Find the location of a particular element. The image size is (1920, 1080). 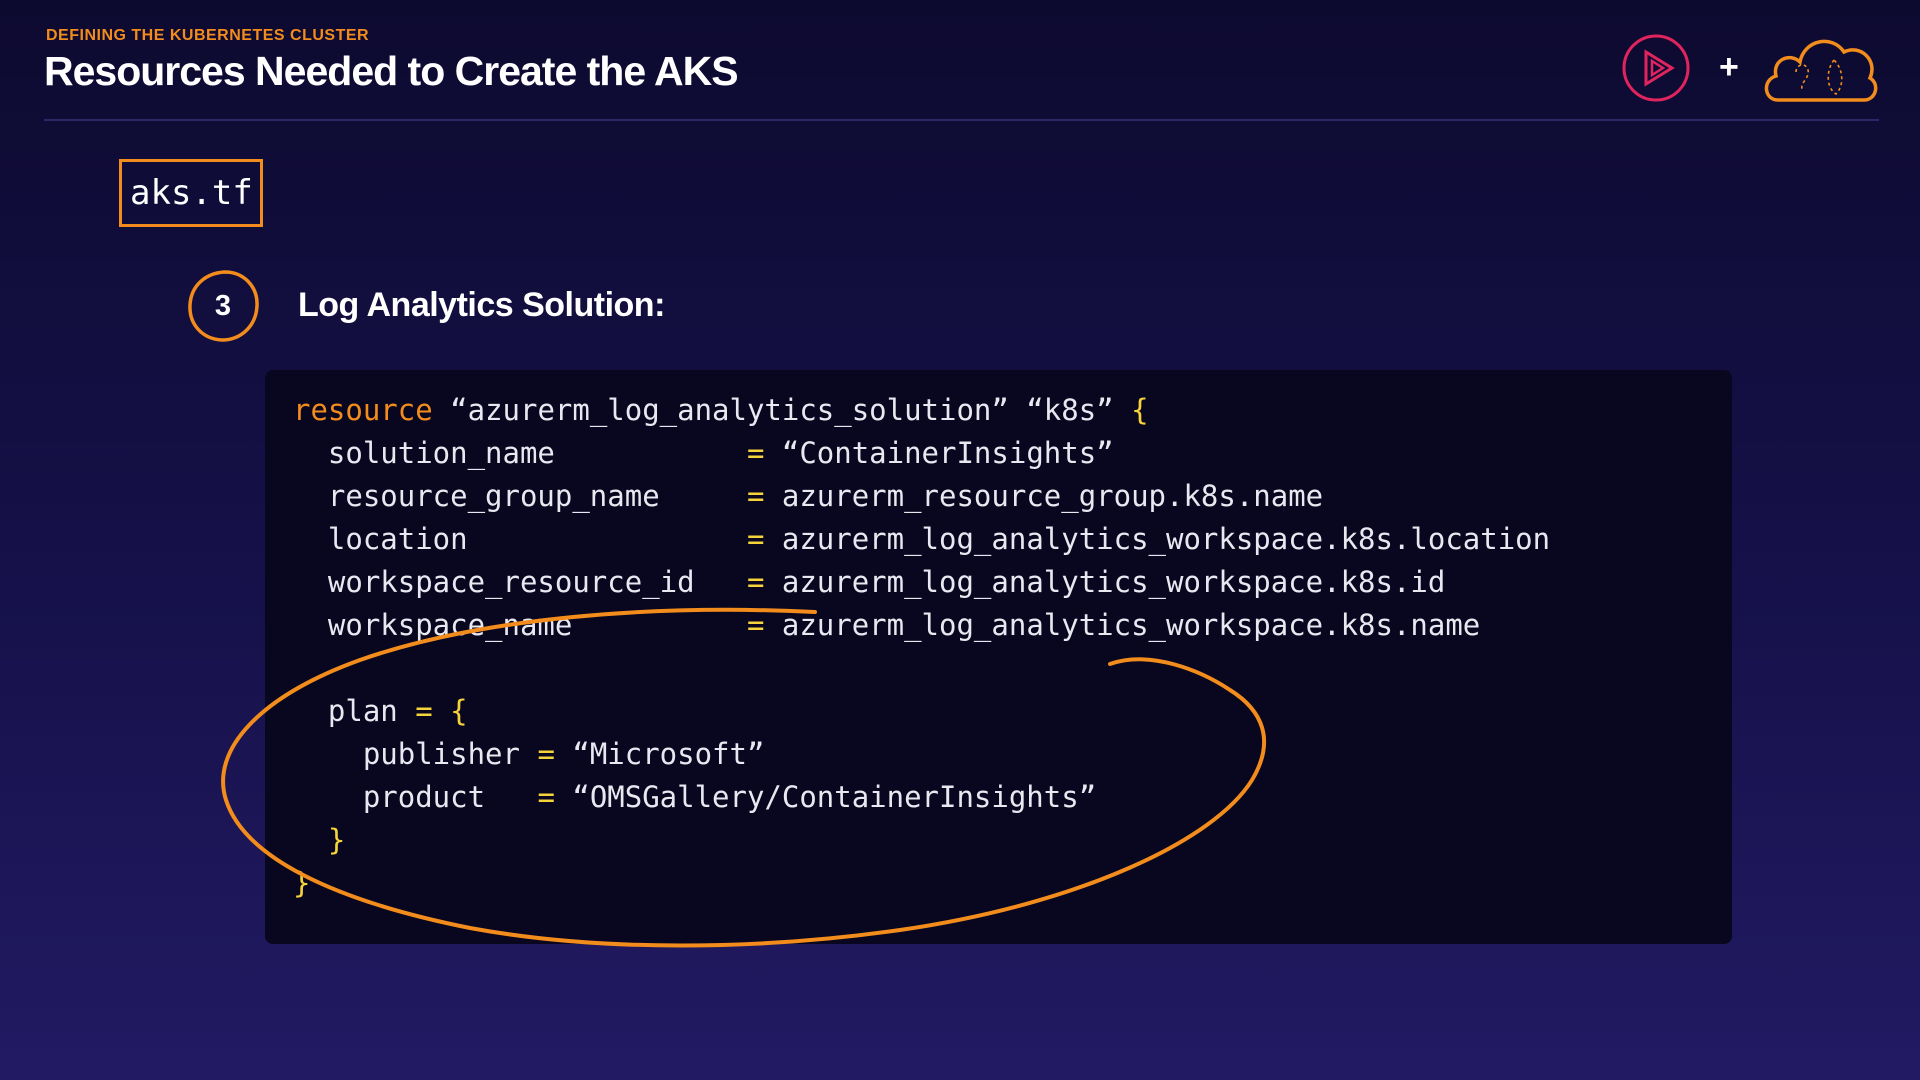

plus-sign: + is located at coordinates (1729, 67).